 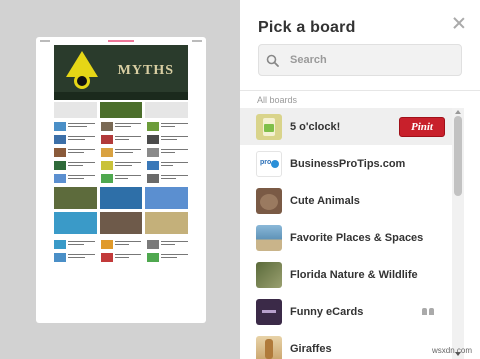 What do you see at coordinates (365, 60) in the screenshot?
I see `search-input` at bounding box center [365, 60].